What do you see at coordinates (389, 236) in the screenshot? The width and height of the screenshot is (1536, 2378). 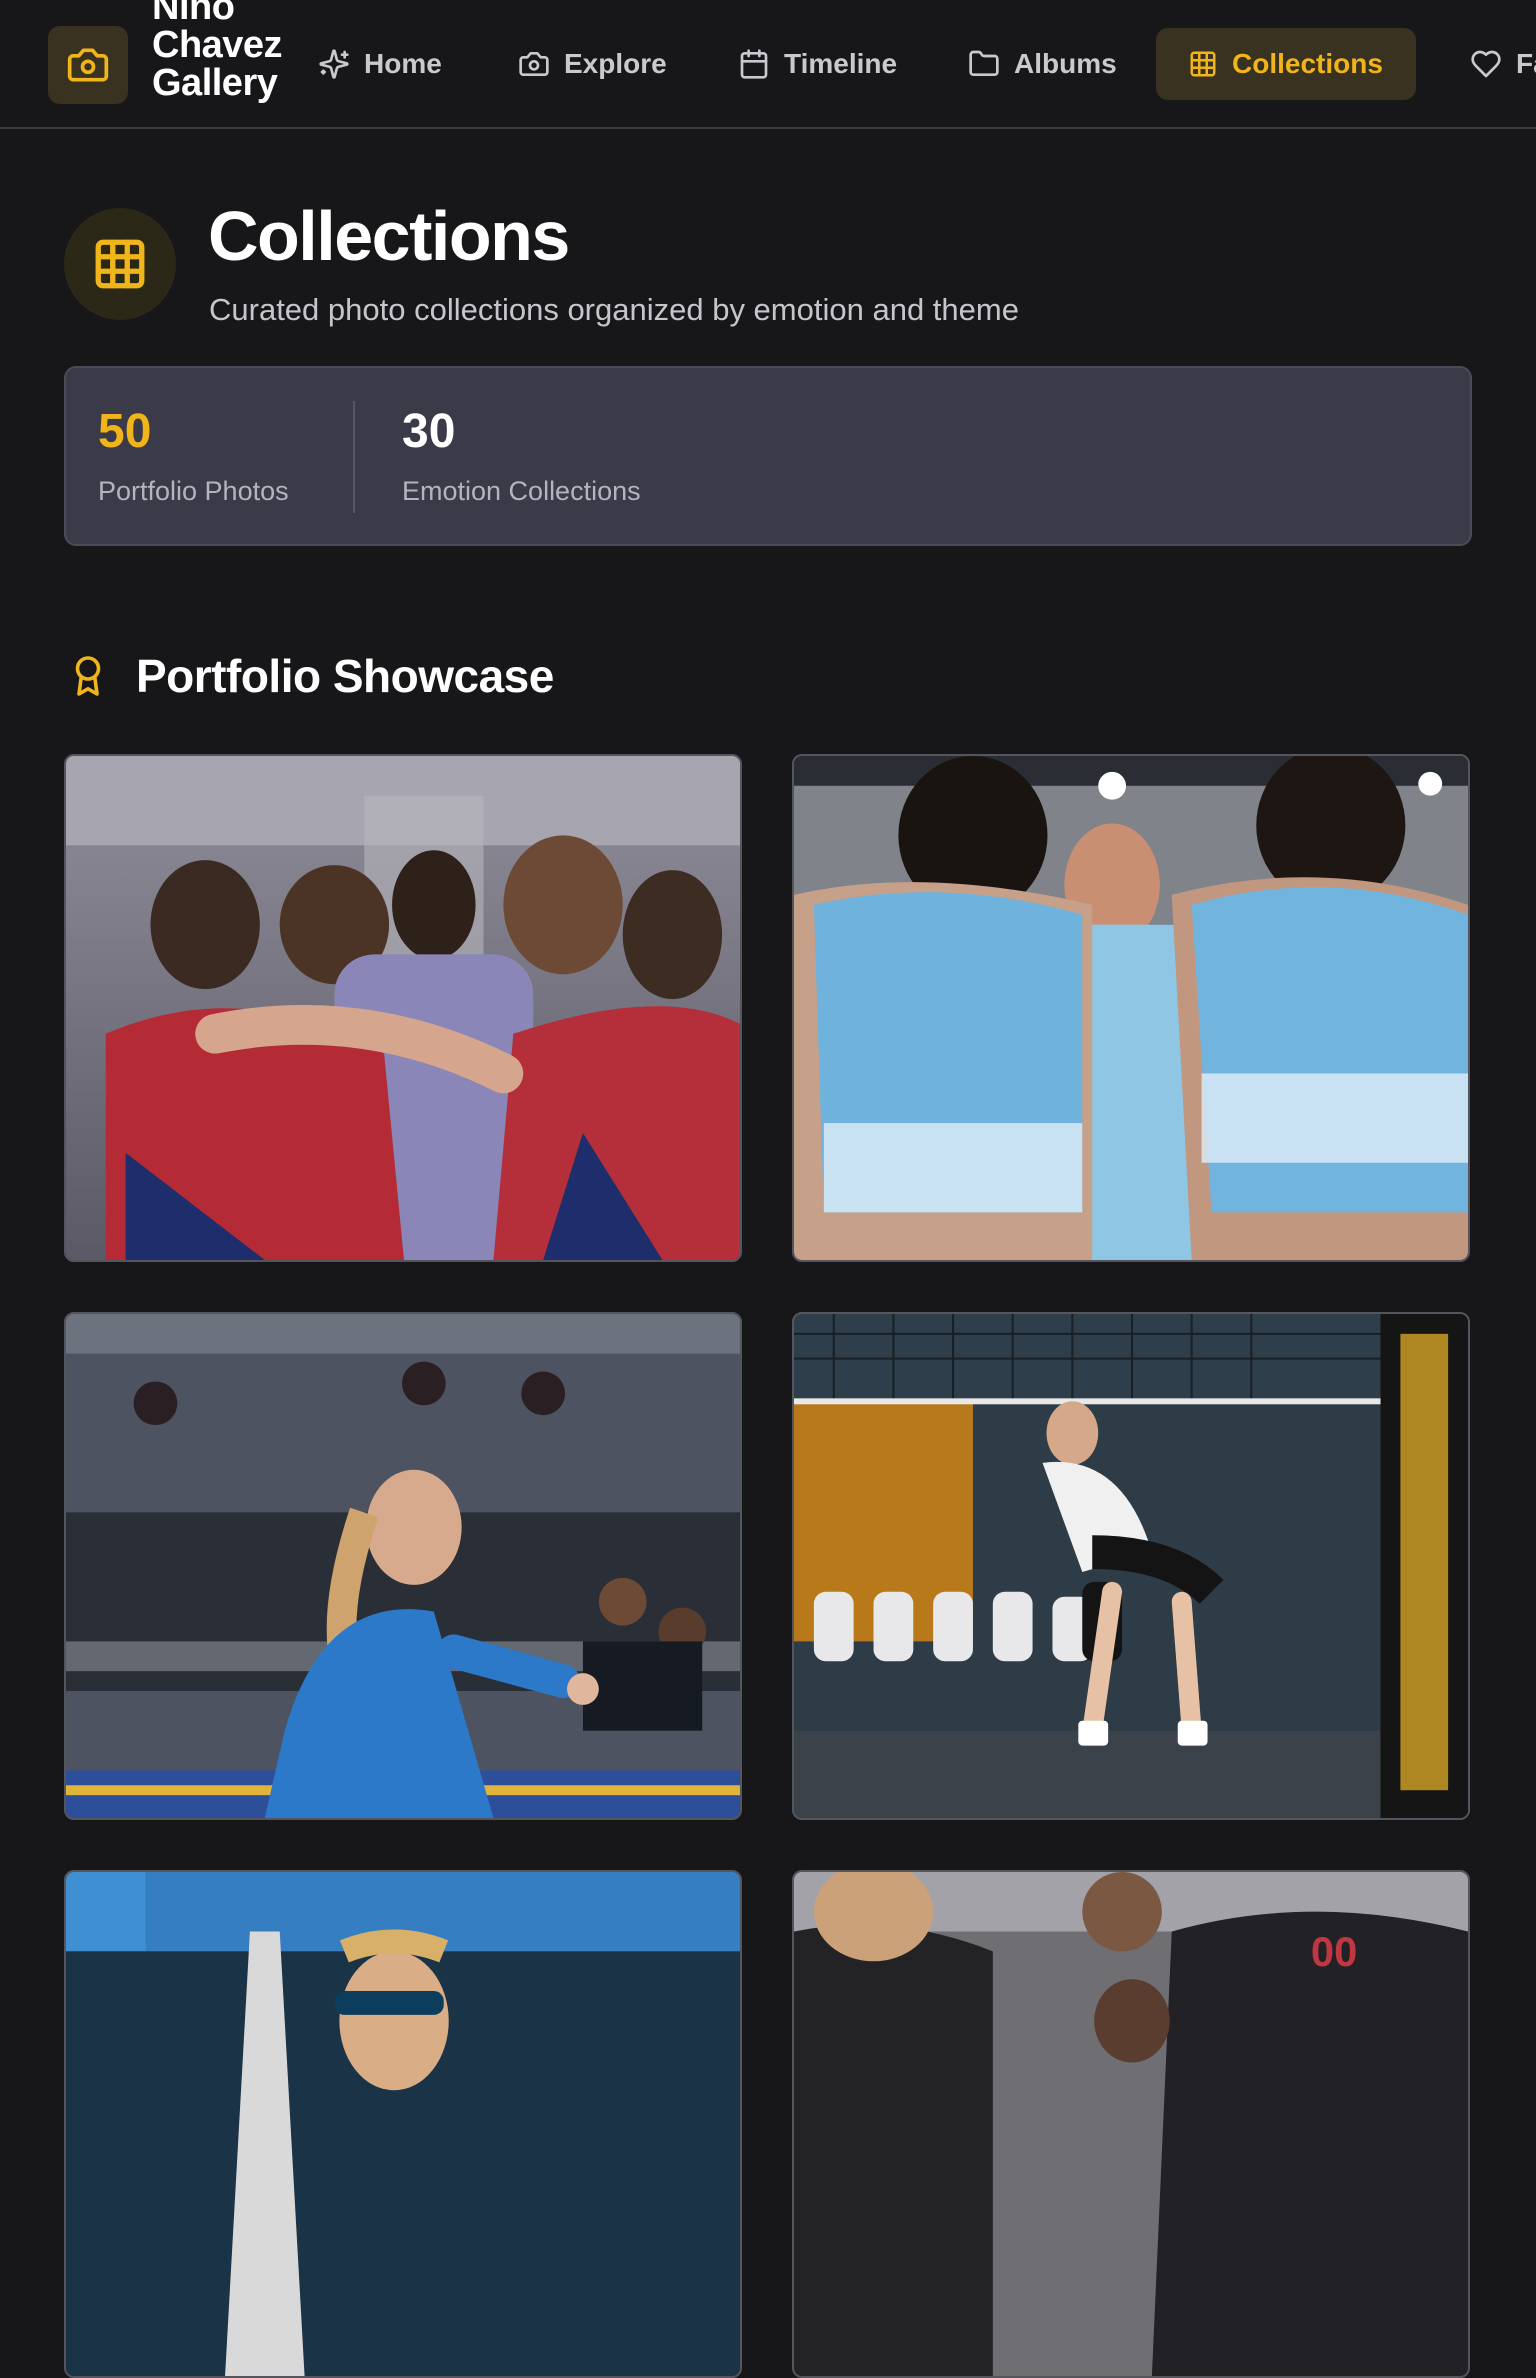 I see `page-title: Collections` at bounding box center [389, 236].